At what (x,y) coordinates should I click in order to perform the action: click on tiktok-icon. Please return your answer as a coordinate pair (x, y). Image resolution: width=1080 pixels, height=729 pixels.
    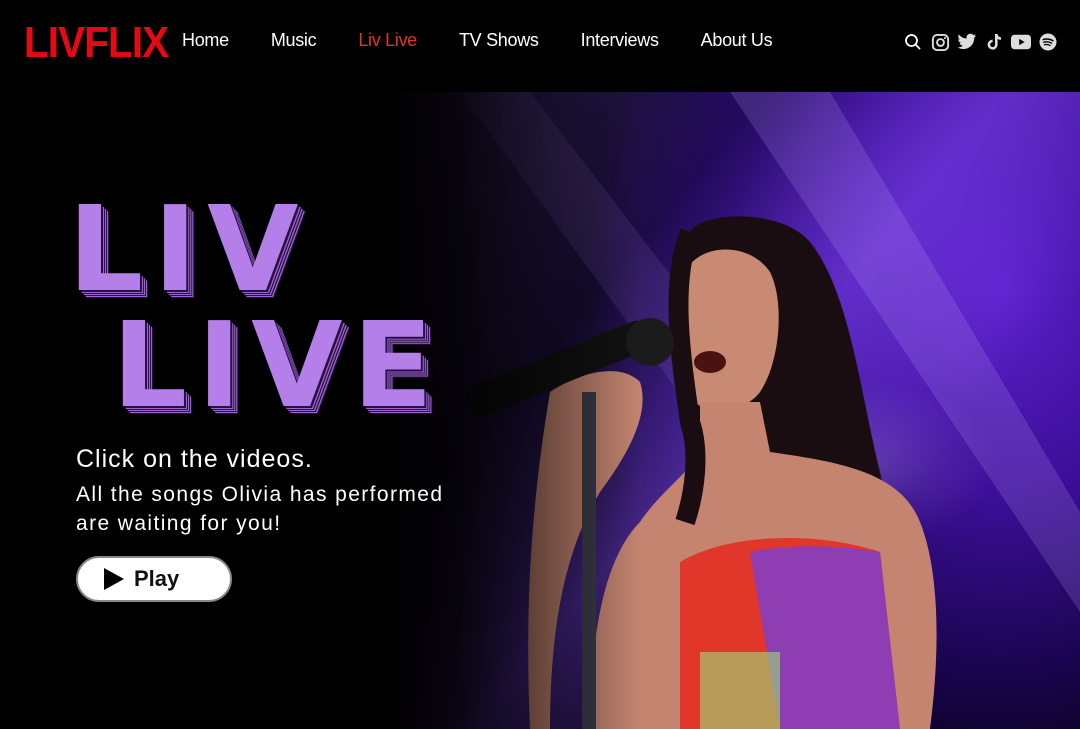
    Looking at the image, I should click on (994, 42).